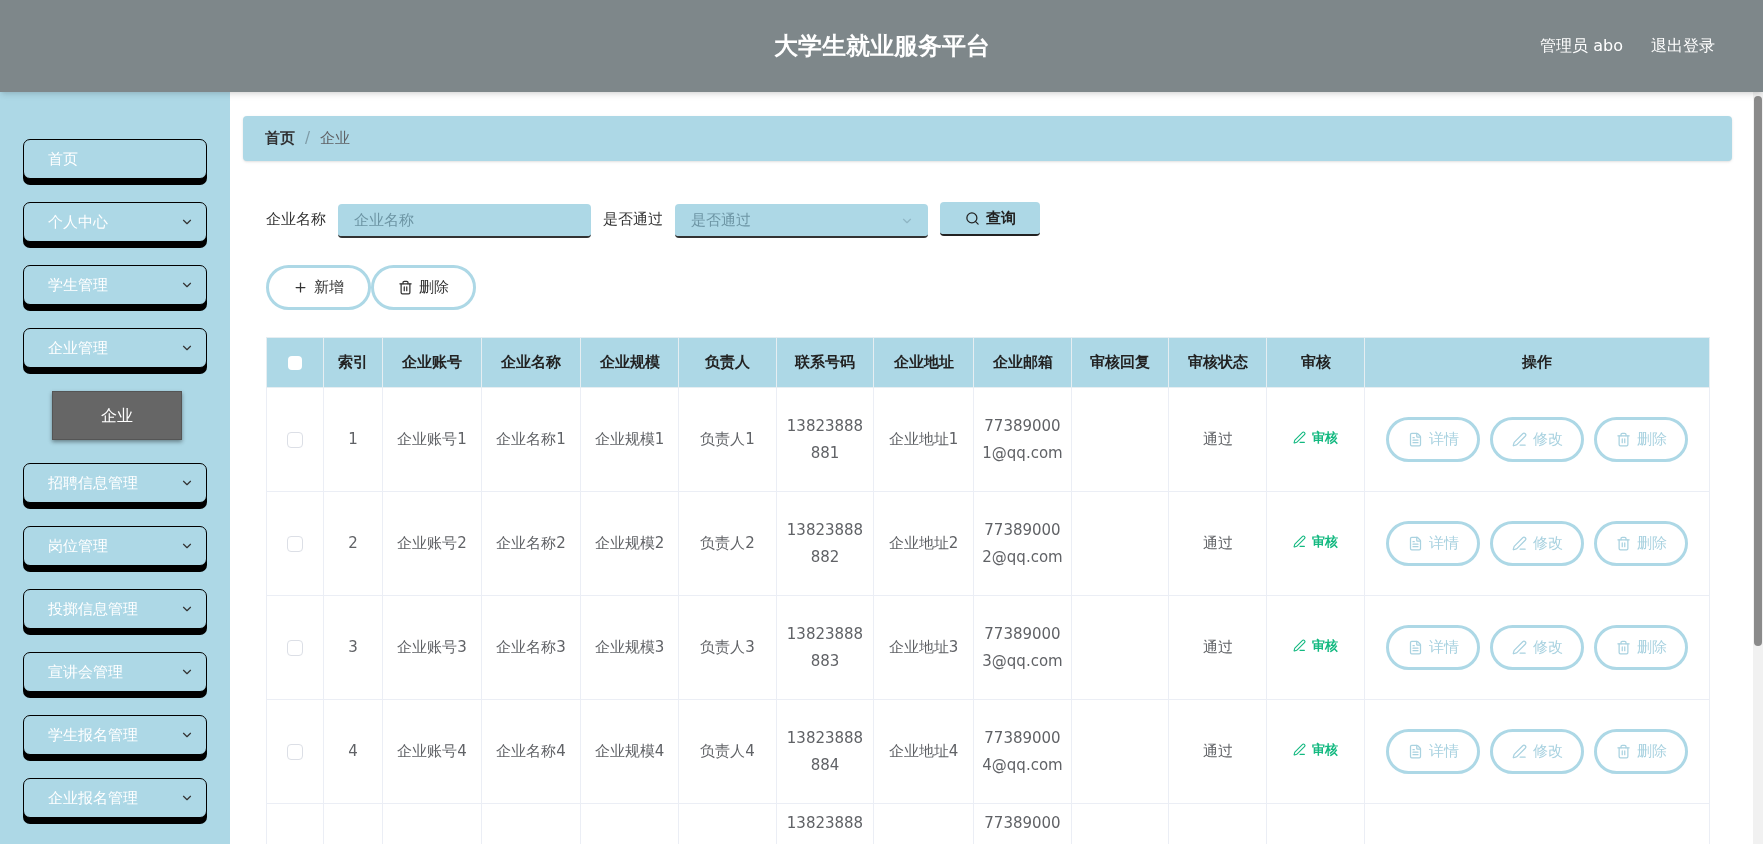 Image resolution: width=1763 pixels, height=844 pixels. What do you see at coordinates (727, 543) in the screenshot?
I see `table-cell: 负责人2` at bounding box center [727, 543].